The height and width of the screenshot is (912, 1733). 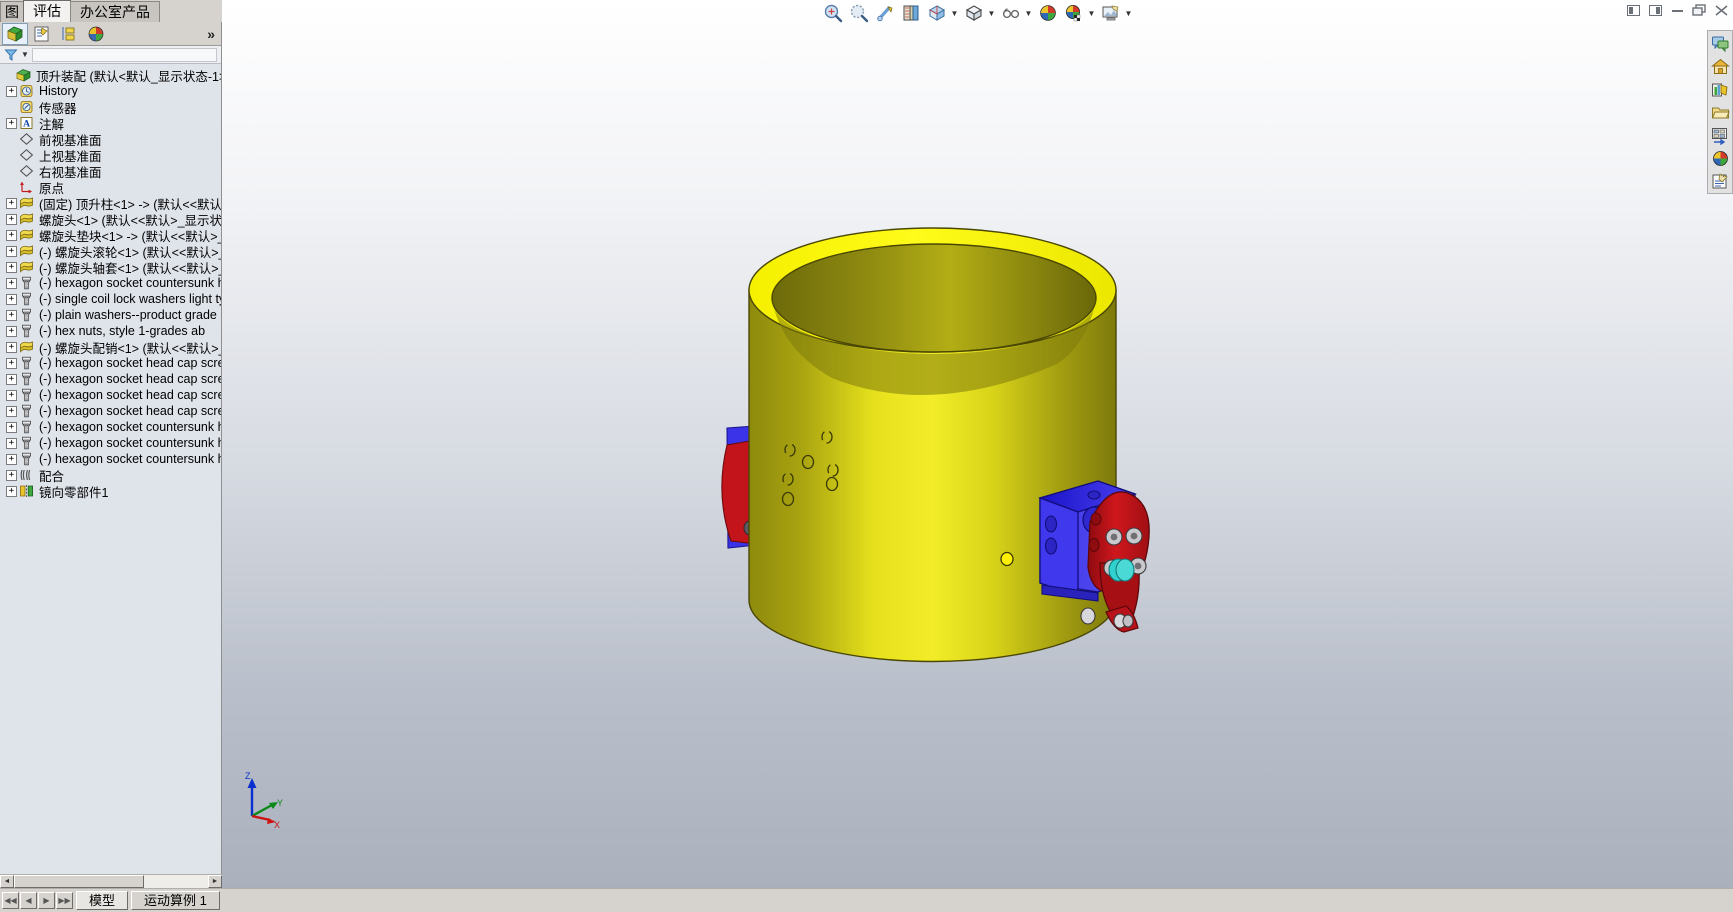 What do you see at coordinates (27, 491) in the screenshot?
I see `mirror-icon` at bounding box center [27, 491].